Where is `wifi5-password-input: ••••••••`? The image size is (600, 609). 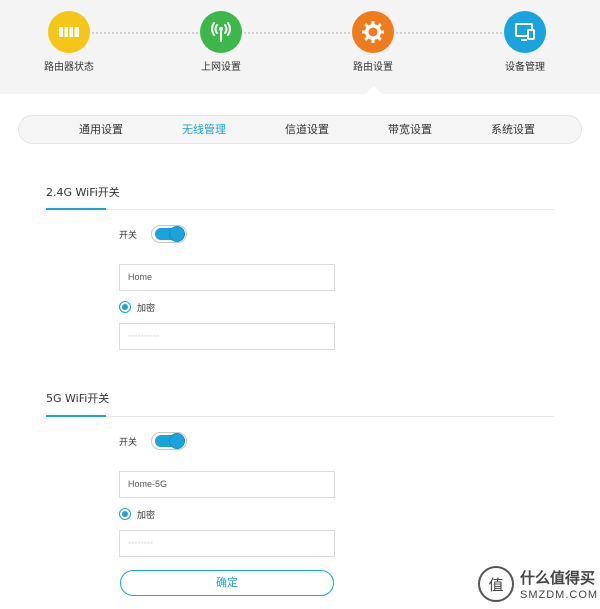 wifi5-password-input: •••••••• is located at coordinates (227, 543).